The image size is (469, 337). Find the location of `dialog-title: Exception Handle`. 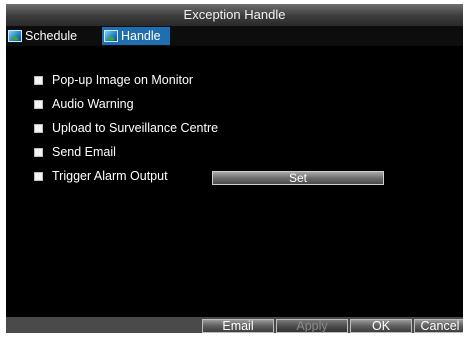

dialog-title: Exception Handle is located at coordinates (234, 15).